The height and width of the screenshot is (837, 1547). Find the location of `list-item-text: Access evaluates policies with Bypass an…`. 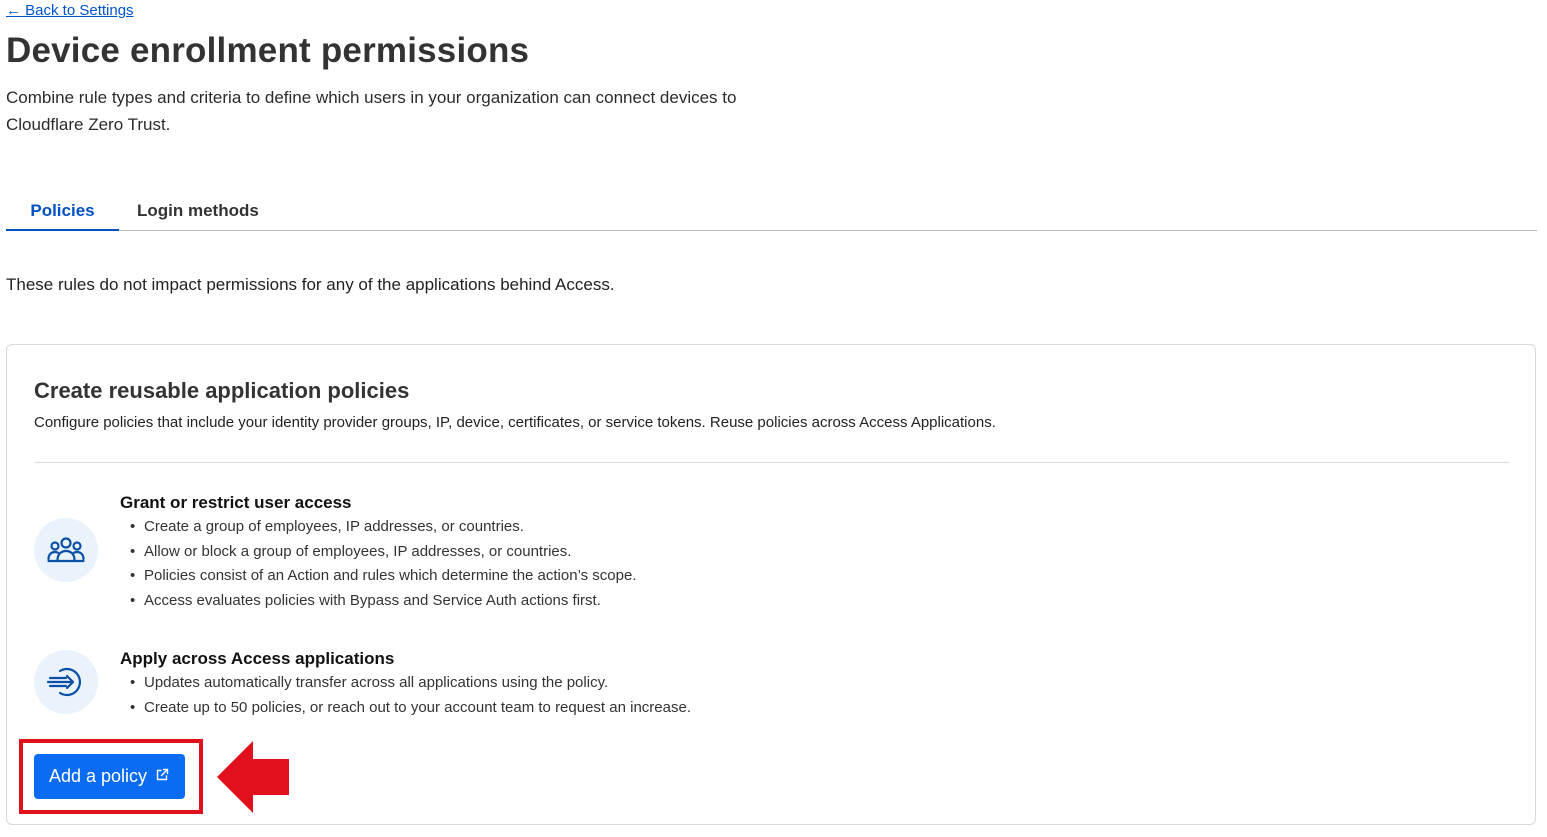

list-item-text: Access evaluates policies with Bypass an… is located at coordinates (372, 600).